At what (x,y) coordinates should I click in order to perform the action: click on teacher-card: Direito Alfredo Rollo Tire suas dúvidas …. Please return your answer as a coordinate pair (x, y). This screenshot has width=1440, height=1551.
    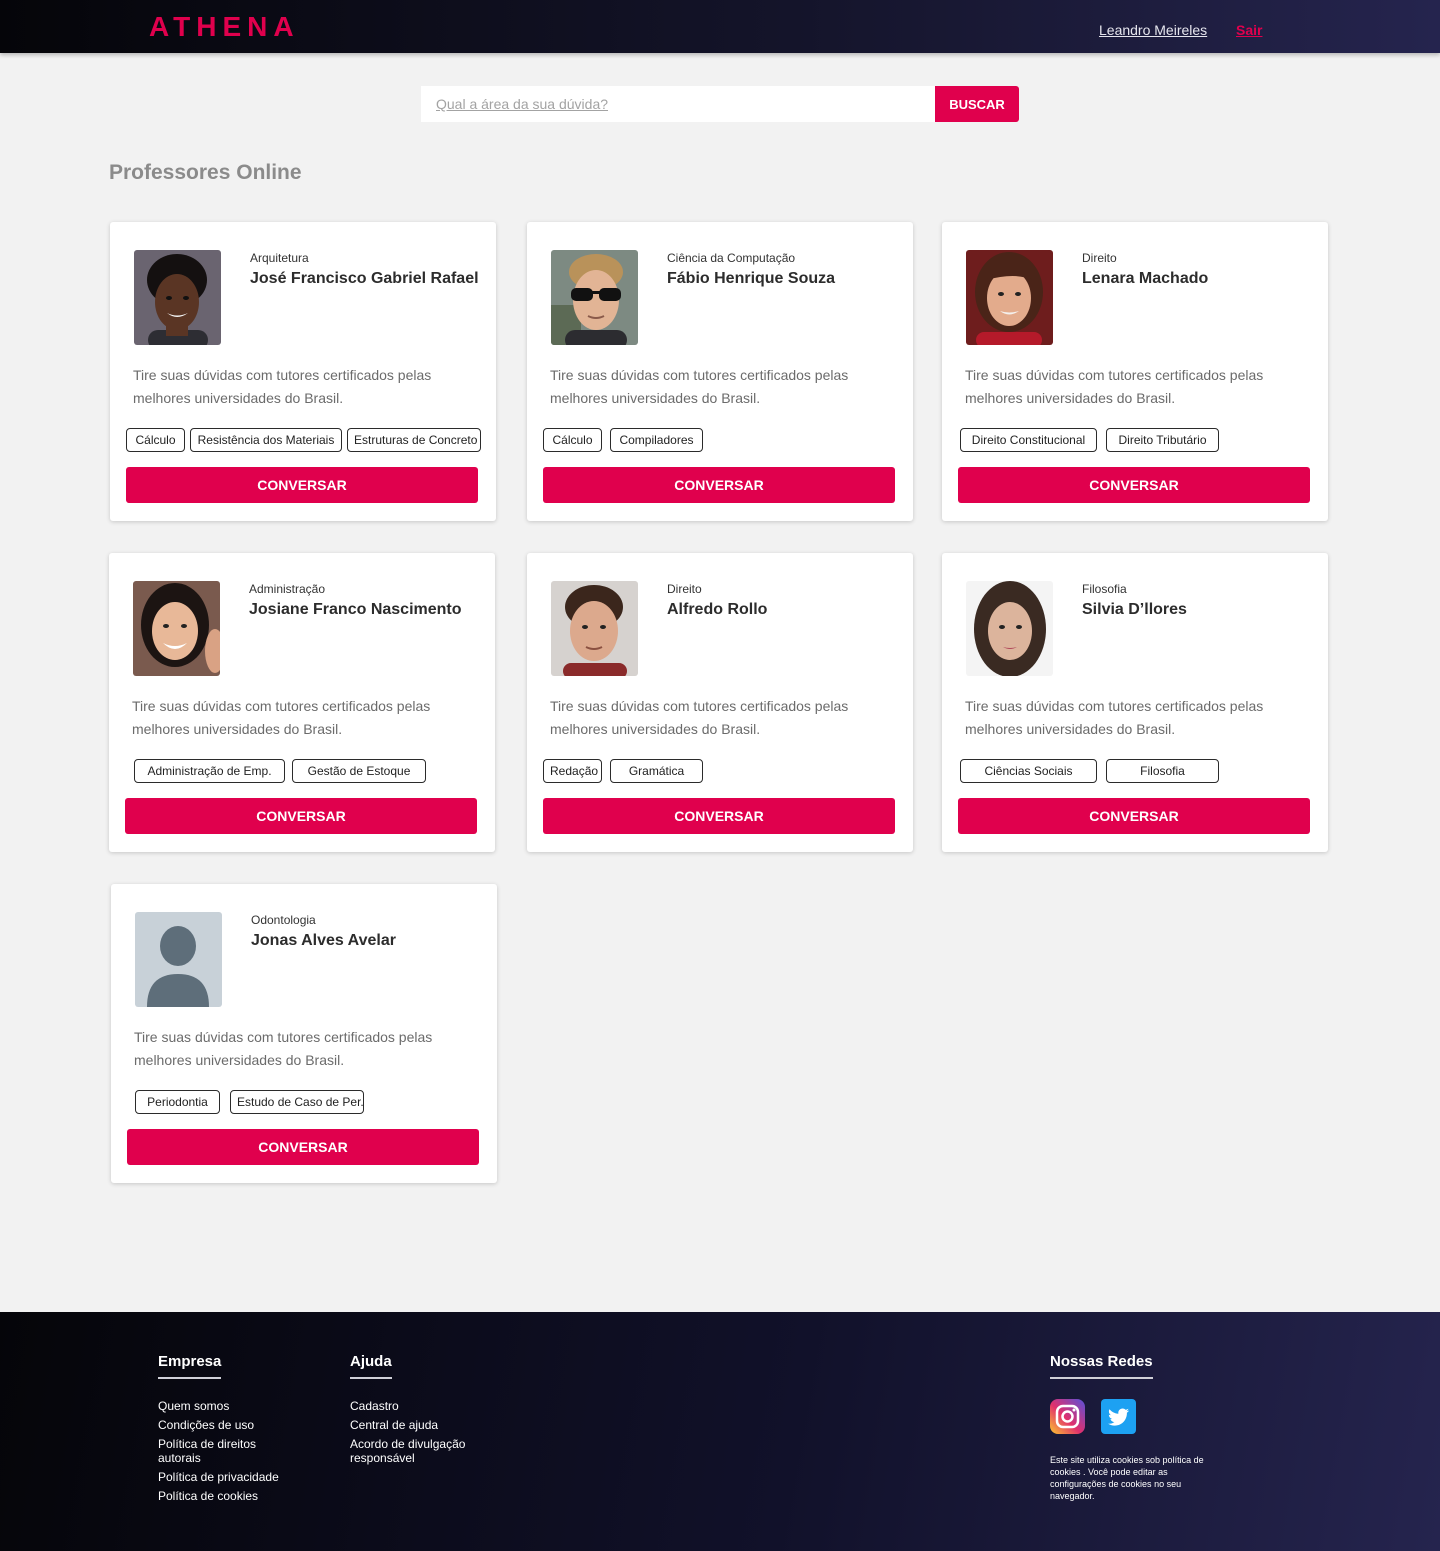
    Looking at the image, I should click on (720, 702).